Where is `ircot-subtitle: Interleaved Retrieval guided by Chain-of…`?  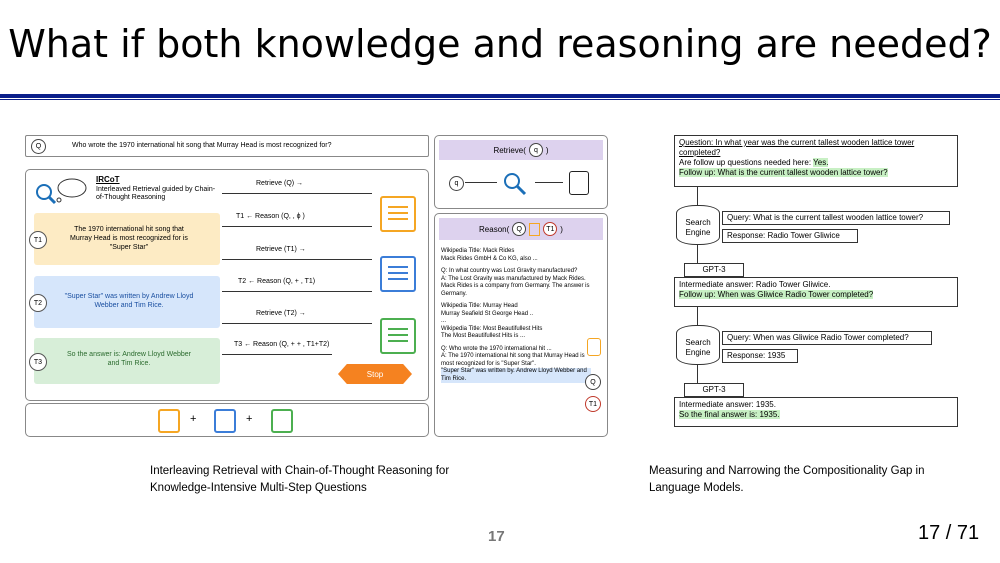 ircot-subtitle: Interleaved Retrieval guided by Chain-of… is located at coordinates (156, 193).